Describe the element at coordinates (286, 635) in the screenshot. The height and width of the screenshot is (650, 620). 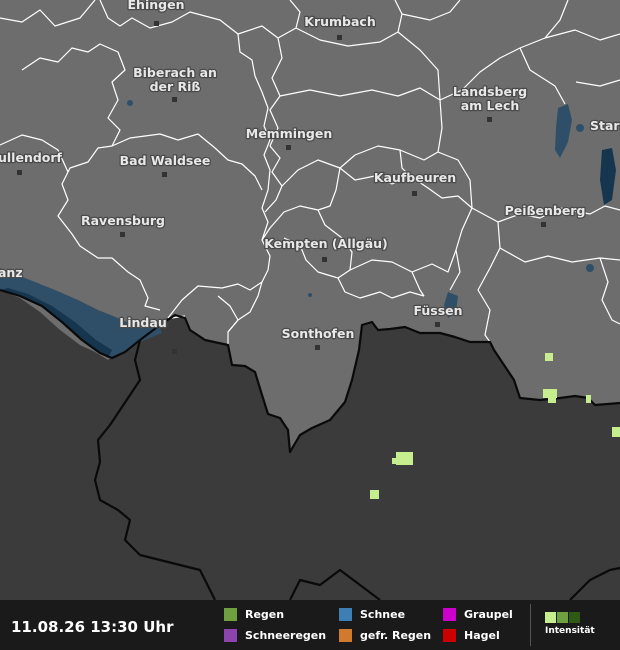
I see `legend-label-sleet: Schneeregen` at that location.